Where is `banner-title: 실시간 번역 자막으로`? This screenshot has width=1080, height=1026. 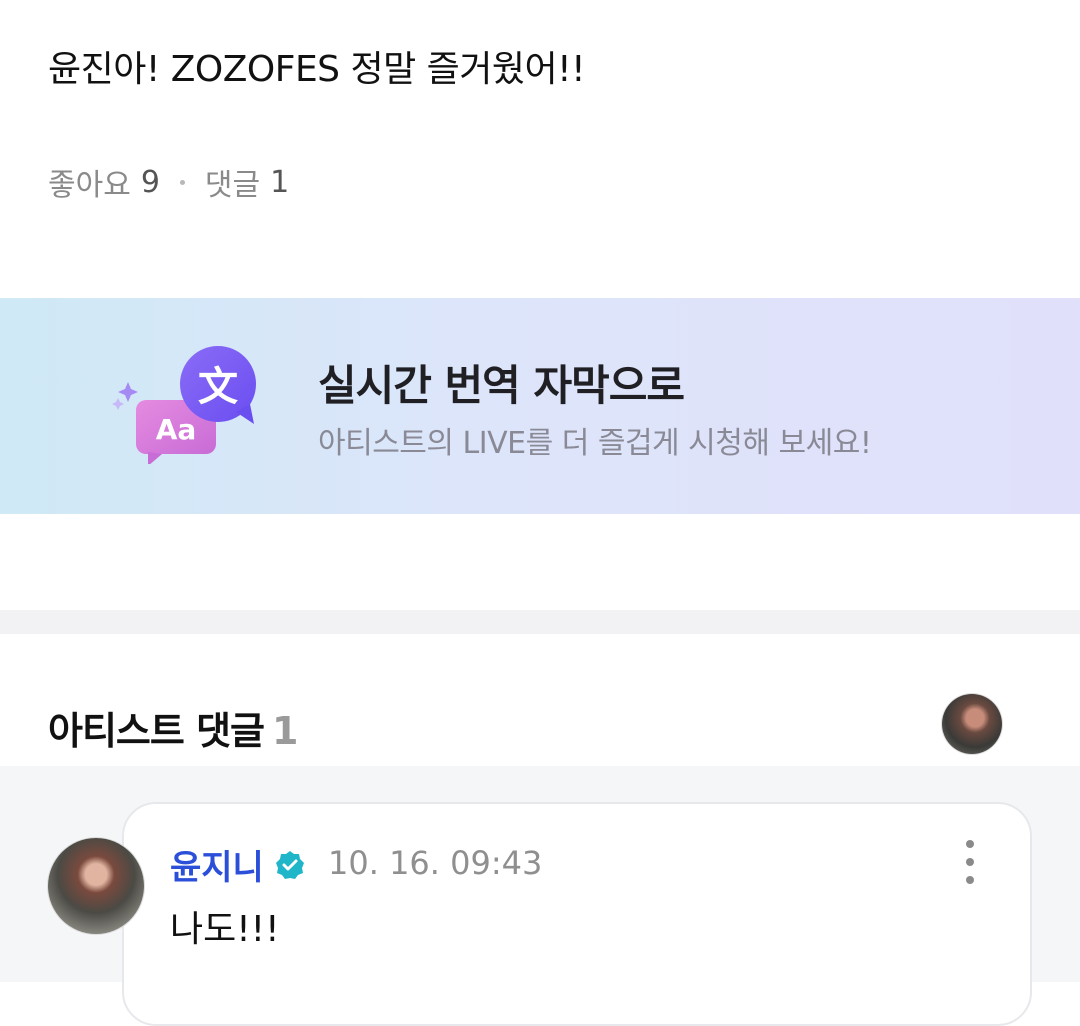
banner-title: 실시간 번역 자막으로 is located at coordinates (501, 385).